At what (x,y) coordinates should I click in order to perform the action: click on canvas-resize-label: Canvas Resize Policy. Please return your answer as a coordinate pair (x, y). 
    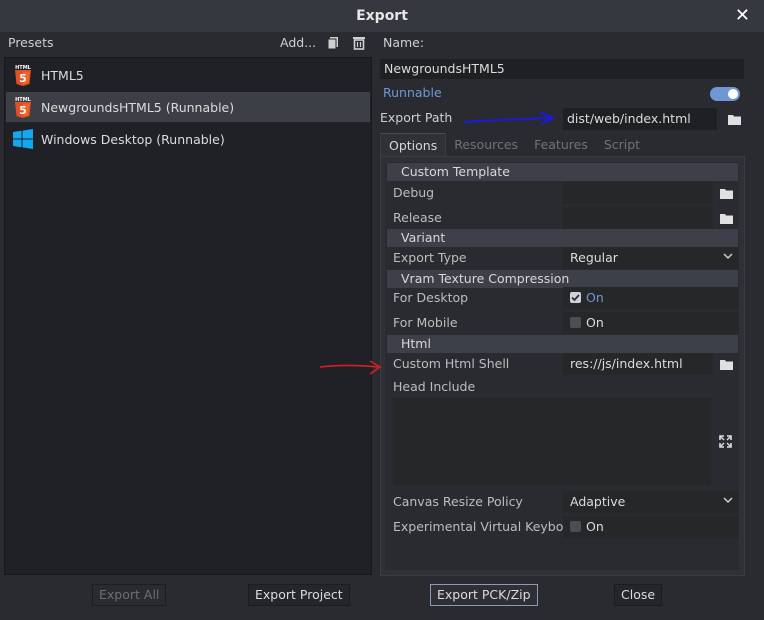
    Looking at the image, I should click on (458, 501).